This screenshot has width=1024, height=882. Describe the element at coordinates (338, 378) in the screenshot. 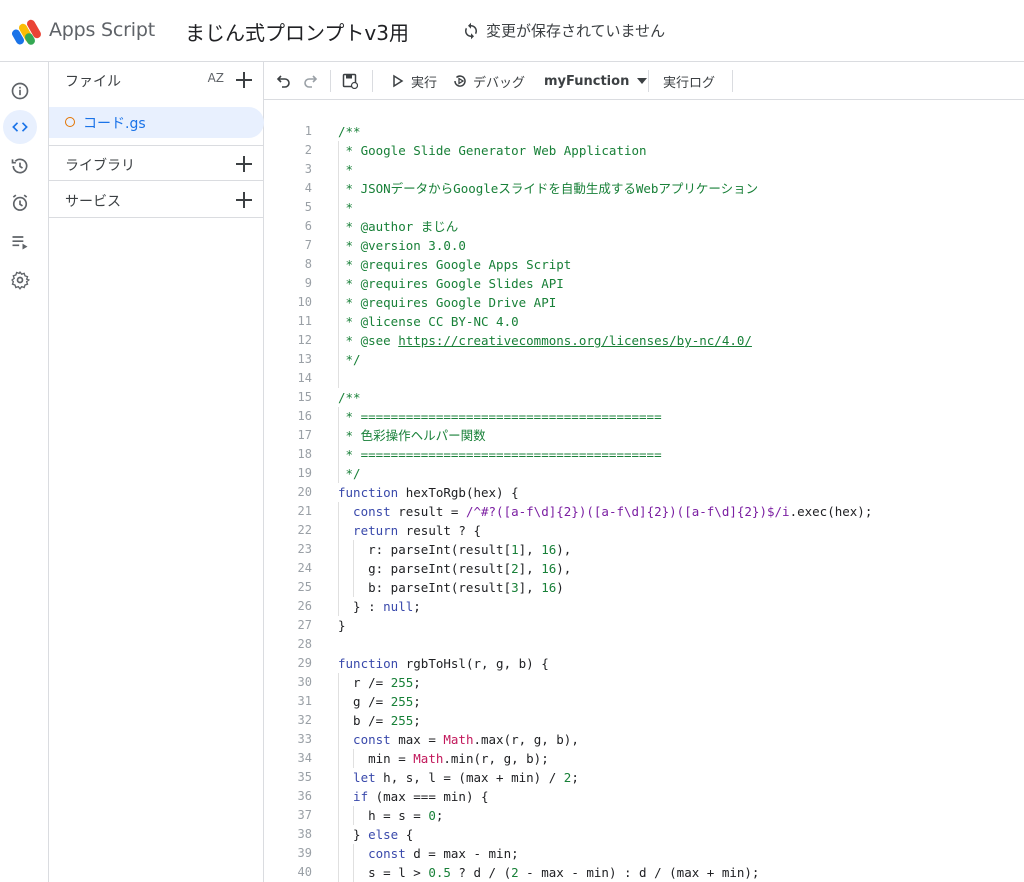

I see `indent-guide` at that location.